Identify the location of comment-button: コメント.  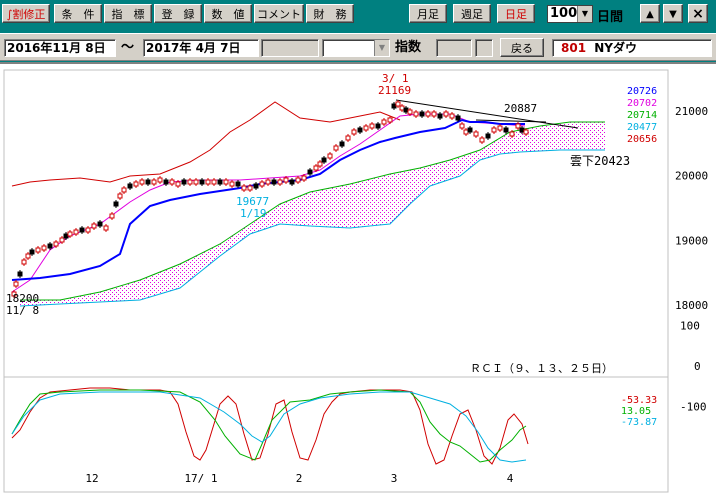
(279, 13).